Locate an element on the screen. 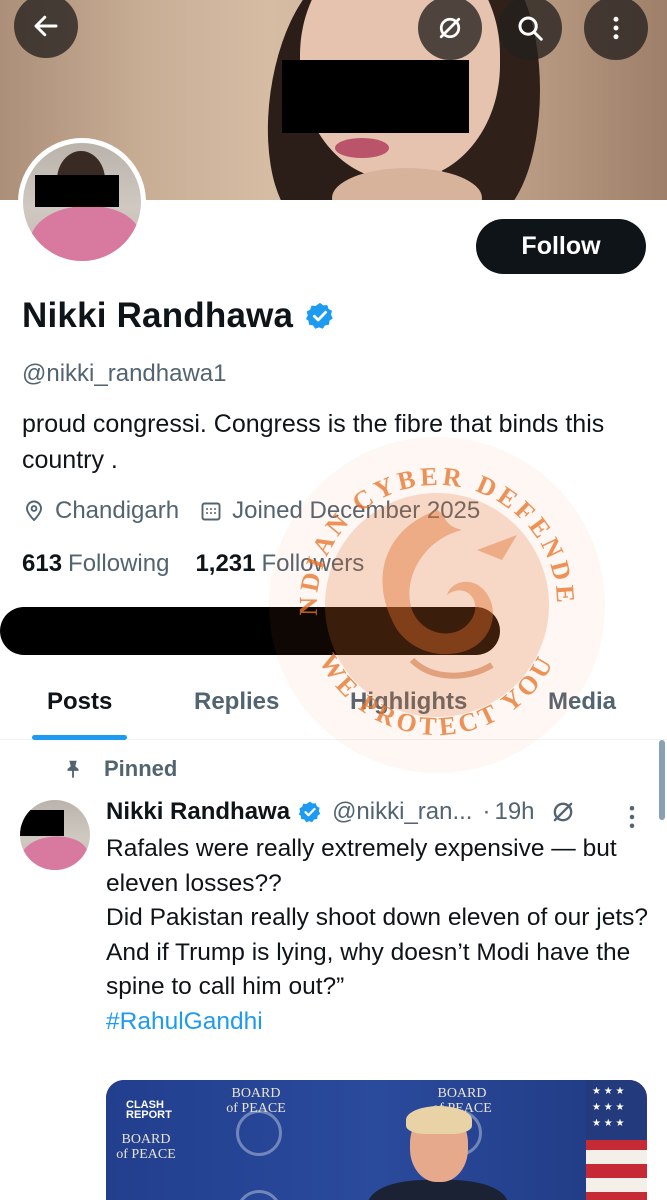  avatar-redaction is located at coordinates (77, 191).